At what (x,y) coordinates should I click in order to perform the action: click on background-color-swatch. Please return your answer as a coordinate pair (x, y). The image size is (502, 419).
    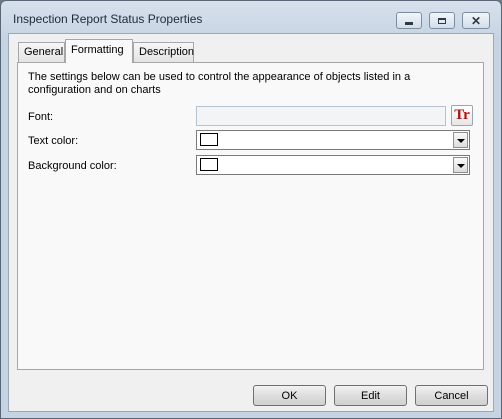
    Looking at the image, I should click on (209, 164).